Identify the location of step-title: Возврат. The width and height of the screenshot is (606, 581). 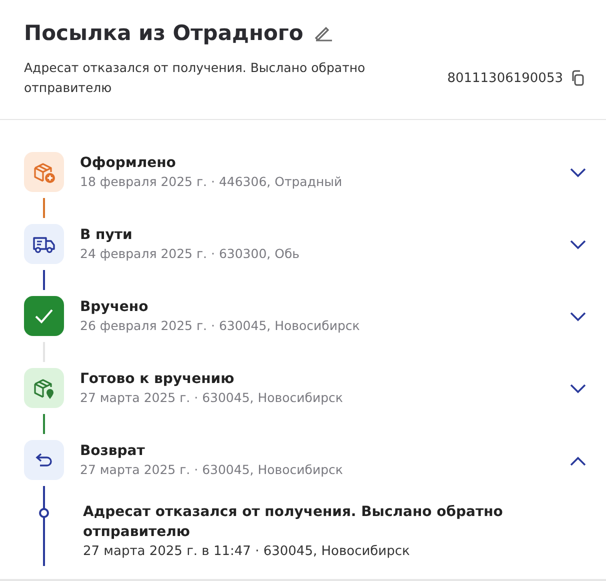
(113, 451).